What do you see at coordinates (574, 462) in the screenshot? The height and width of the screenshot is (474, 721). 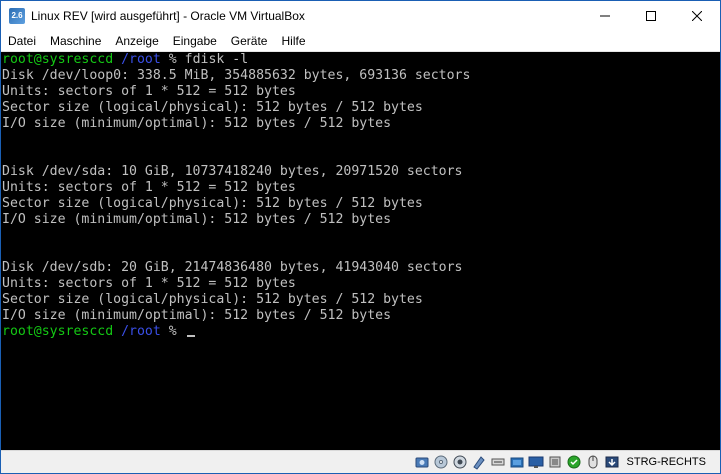 I see `cpu-icon` at bounding box center [574, 462].